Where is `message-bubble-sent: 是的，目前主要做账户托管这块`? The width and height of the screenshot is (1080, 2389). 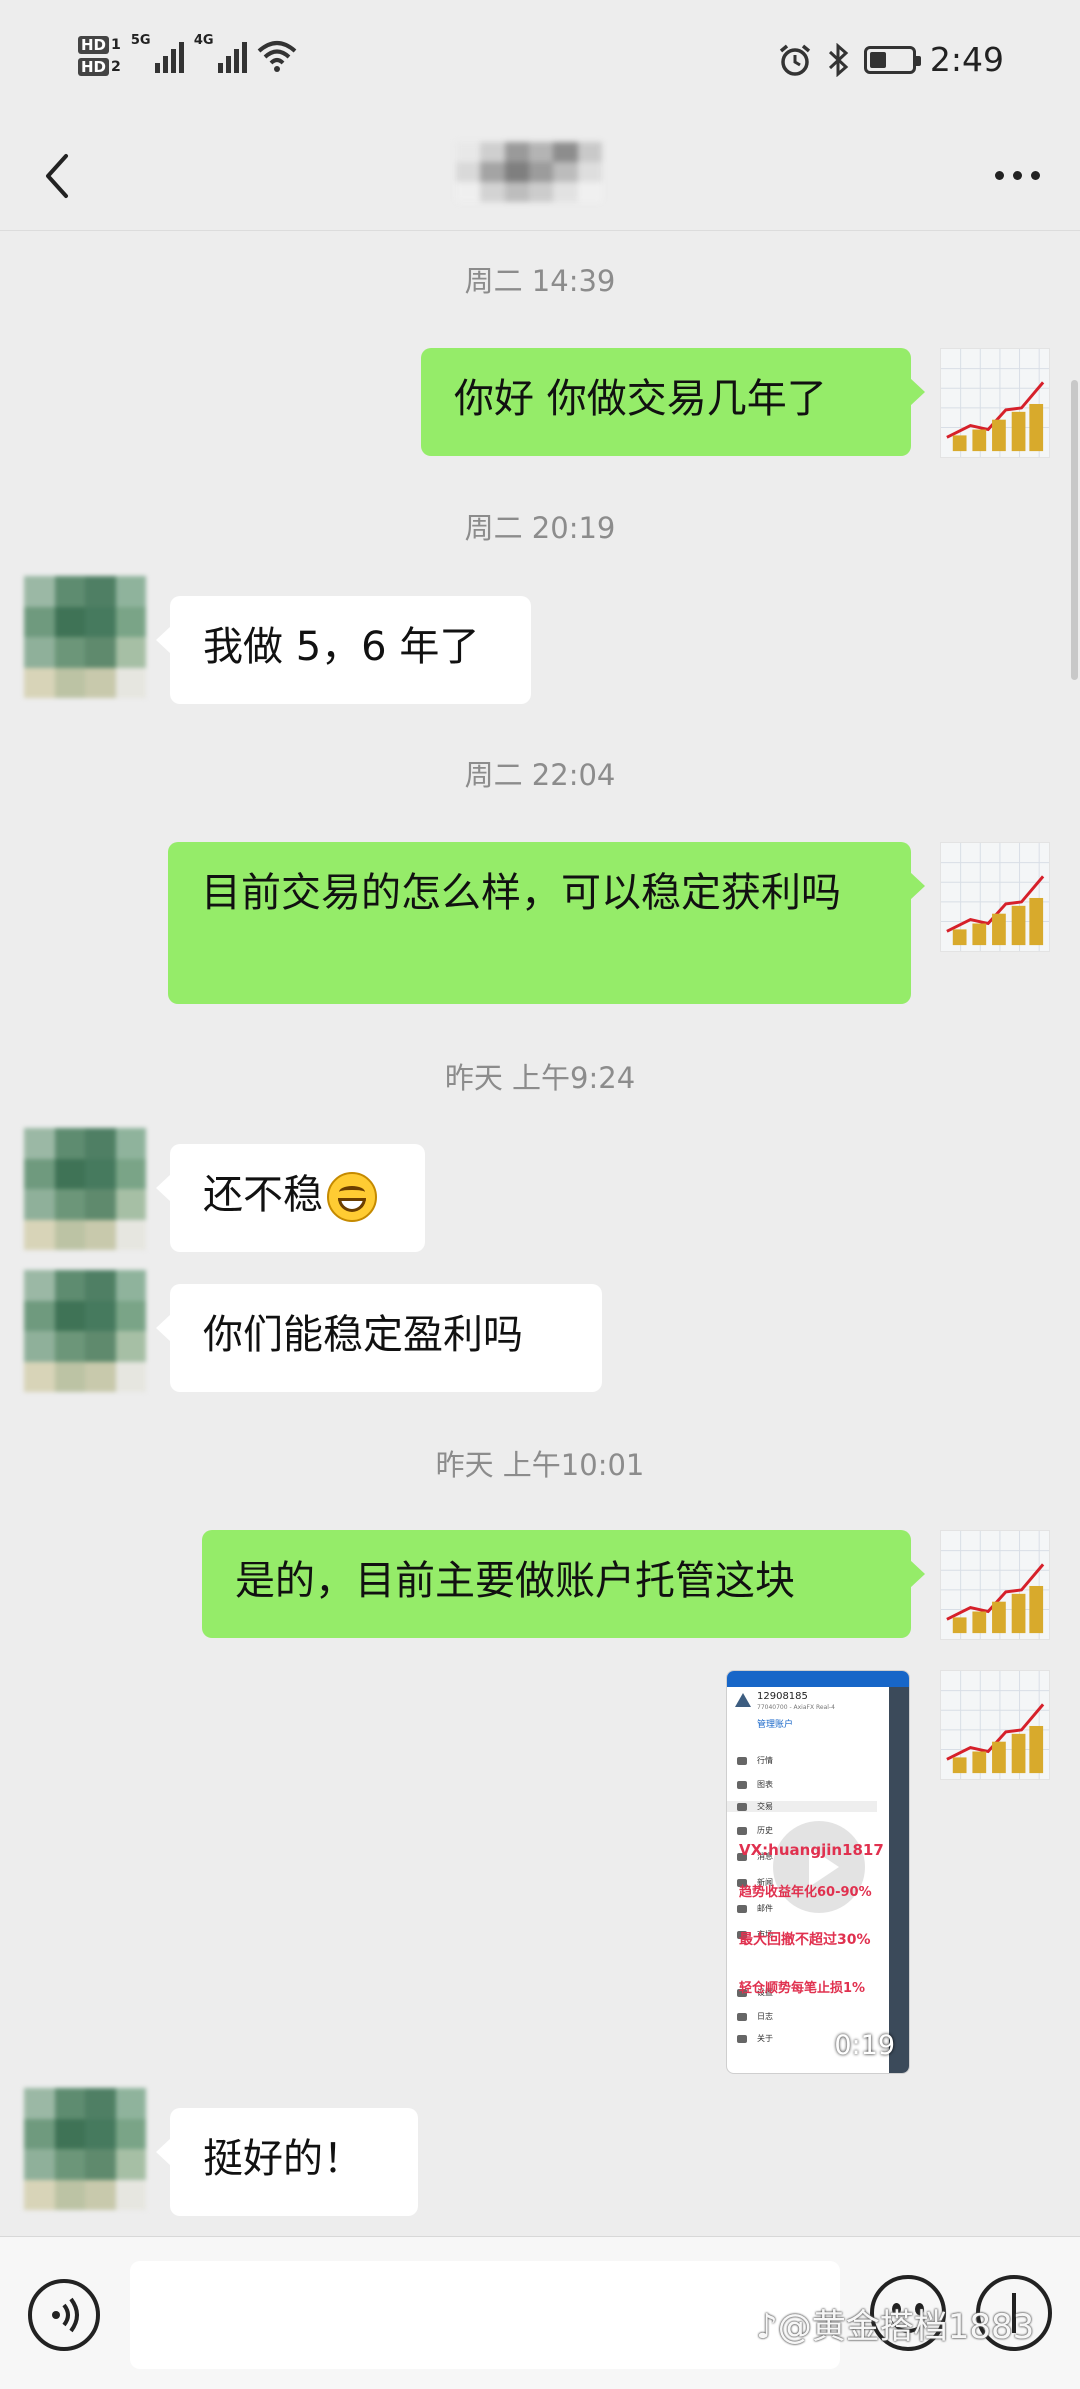
message-bubble-sent: 是的，目前主要做账户托管这块 is located at coordinates (563, 1584).